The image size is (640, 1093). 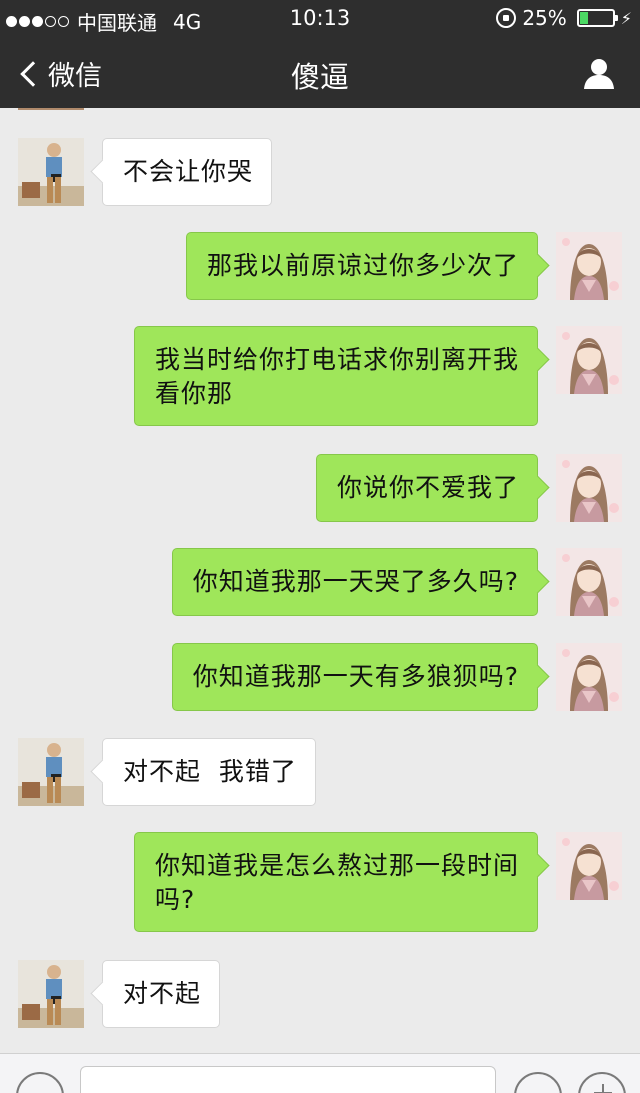 I want to click on message-bubble: 你知道我那一天有多狼狈吗?, so click(x=354, y=677).